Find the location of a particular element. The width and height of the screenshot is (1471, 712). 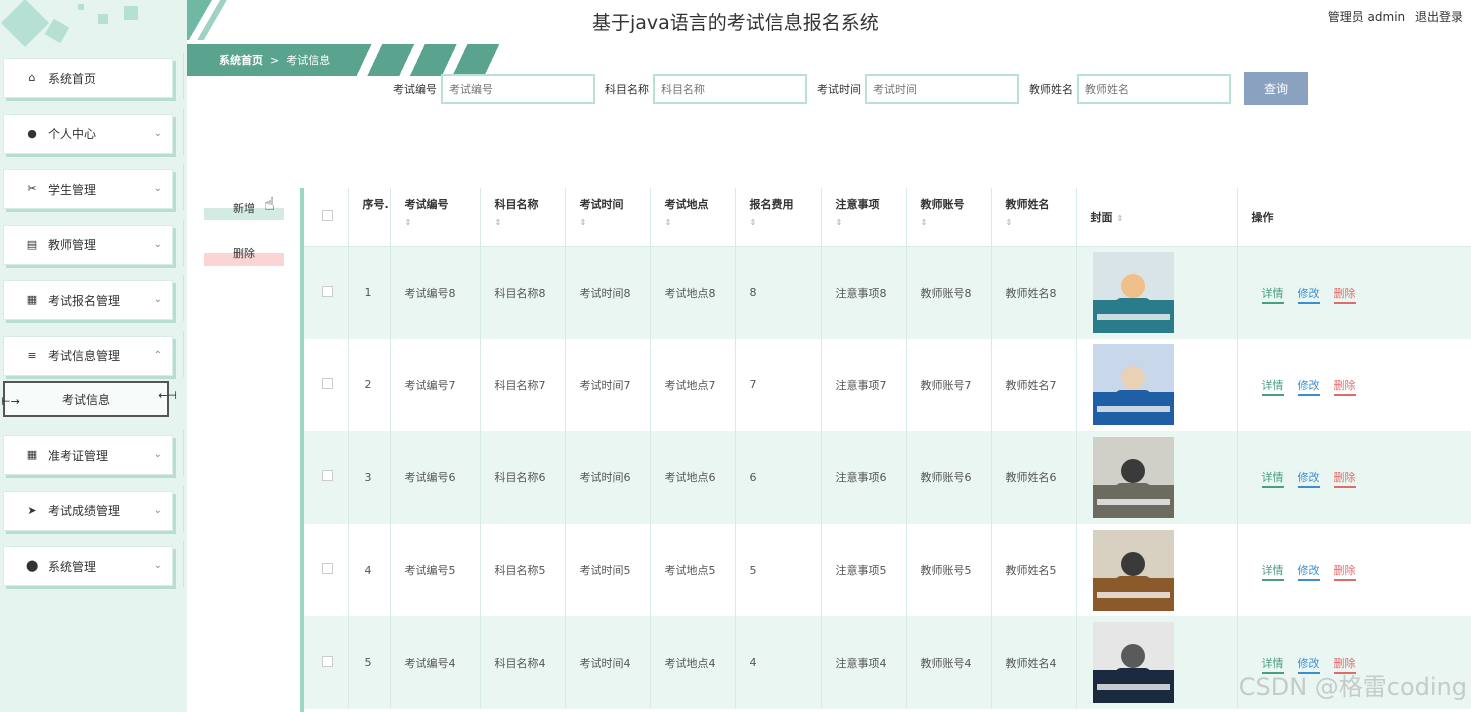

sidebar-item-0: ⌂ 系统首页 is located at coordinates (93, 76).